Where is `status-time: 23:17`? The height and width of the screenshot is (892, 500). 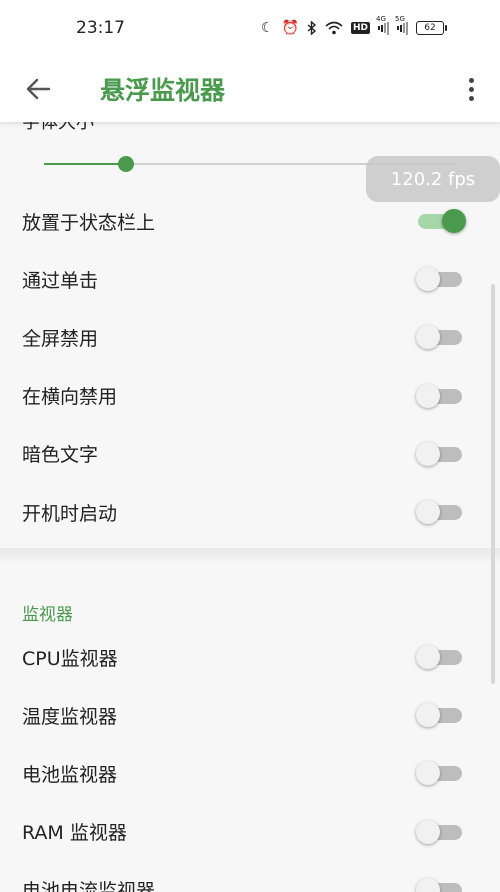 status-time: 23:17 is located at coordinates (100, 28).